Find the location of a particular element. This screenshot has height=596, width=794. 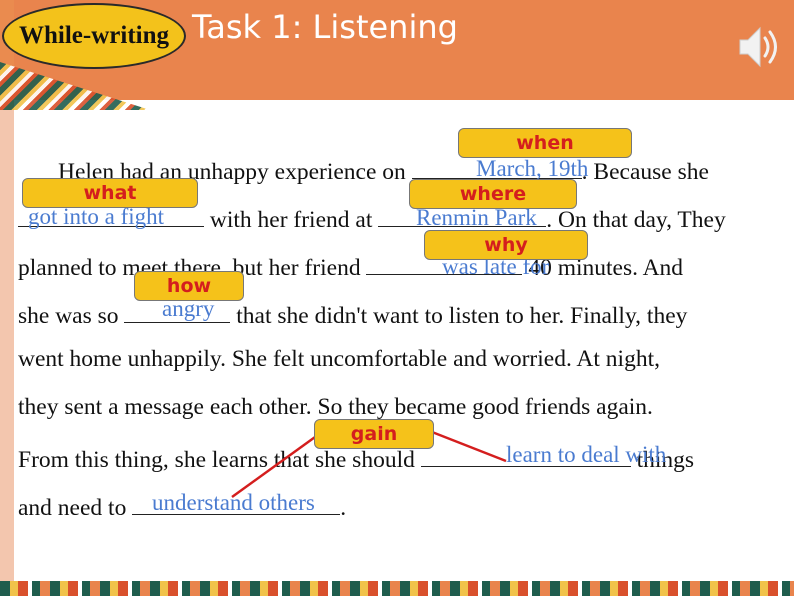

stage-badge-label: While-writing is located at coordinates (94, 35).